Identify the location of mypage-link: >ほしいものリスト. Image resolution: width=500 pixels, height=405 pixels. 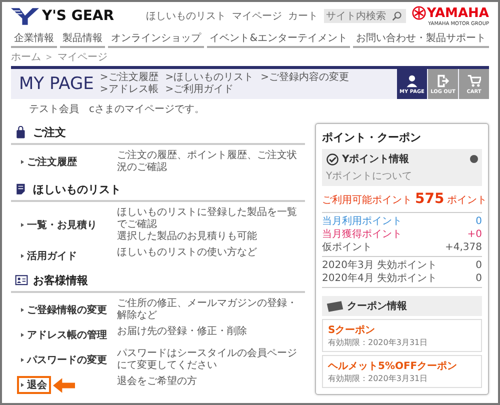
(209, 78).